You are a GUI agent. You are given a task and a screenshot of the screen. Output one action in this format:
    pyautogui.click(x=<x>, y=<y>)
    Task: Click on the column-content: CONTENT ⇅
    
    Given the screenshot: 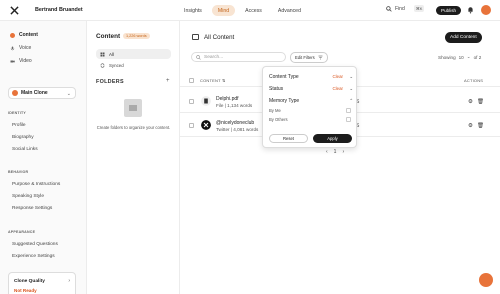 What is the action you would take?
    pyautogui.click(x=213, y=80)
    